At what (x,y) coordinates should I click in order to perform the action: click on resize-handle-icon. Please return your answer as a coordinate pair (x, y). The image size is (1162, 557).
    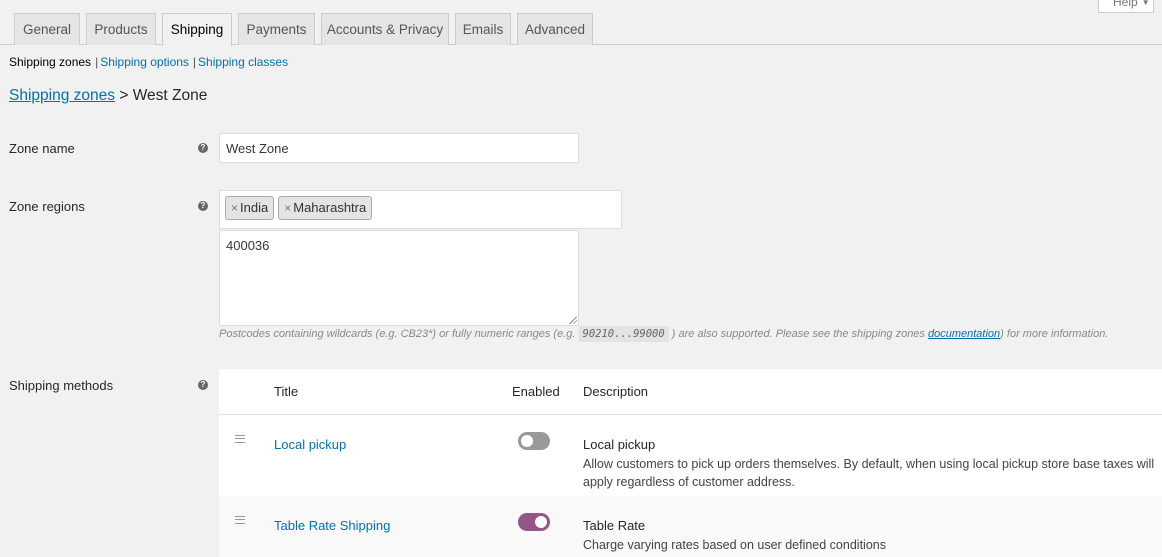
    Looking at the image, I should click on (573, 320).